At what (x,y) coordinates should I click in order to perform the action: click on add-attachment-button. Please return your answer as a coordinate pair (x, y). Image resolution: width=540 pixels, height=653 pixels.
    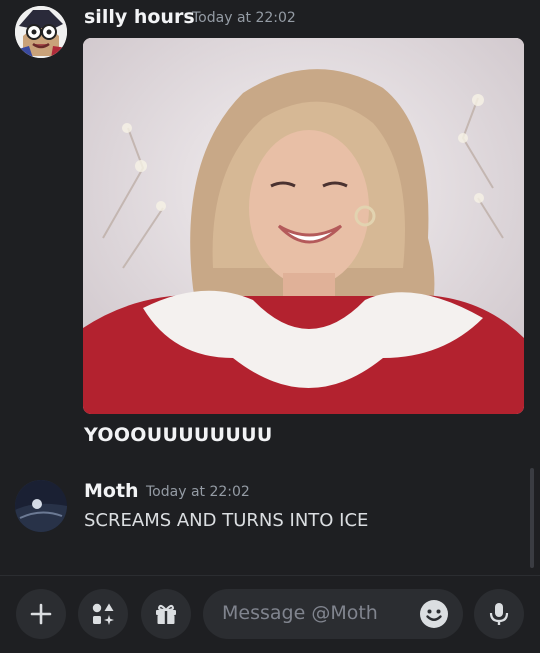
    Looking at the image, I should click on (41, 614).